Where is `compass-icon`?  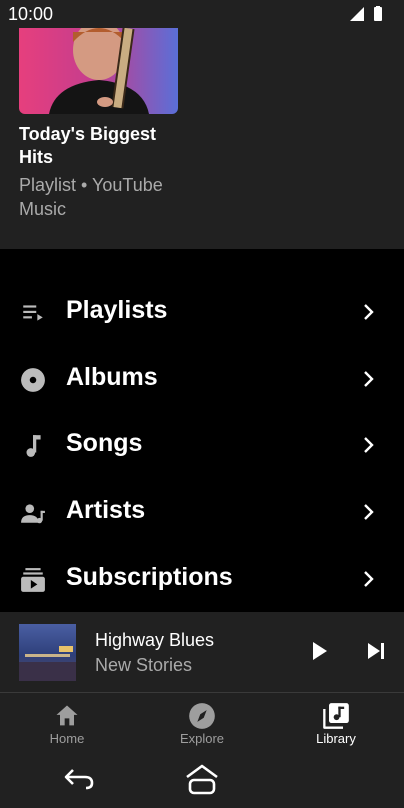
compass-icon is located at coordinates (202, 716).